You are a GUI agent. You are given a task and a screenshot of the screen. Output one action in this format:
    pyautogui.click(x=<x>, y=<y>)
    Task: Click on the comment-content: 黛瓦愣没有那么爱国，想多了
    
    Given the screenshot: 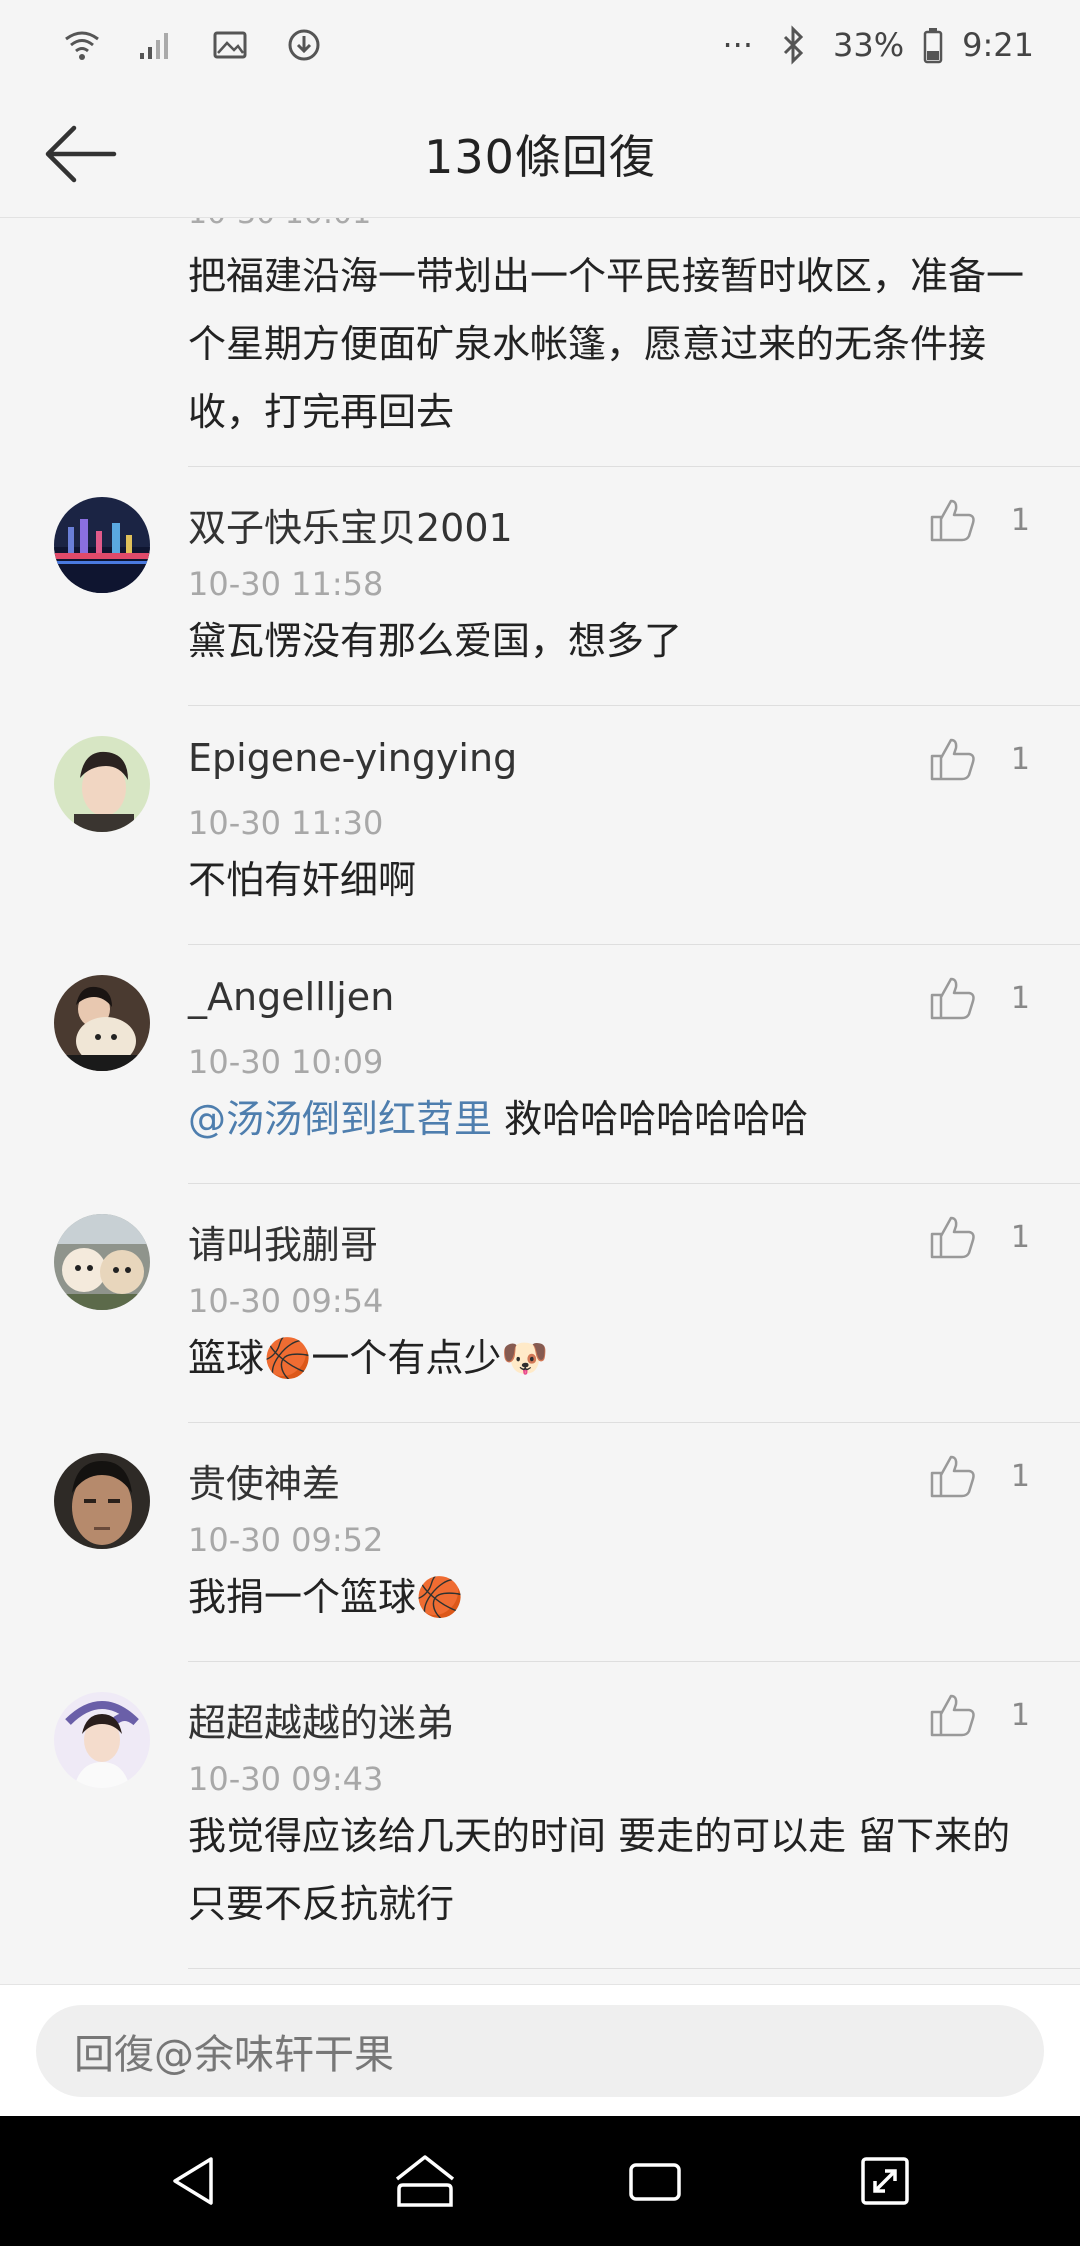 What is the action you would take?
    pyautogui.click(x=435, y=641)
    